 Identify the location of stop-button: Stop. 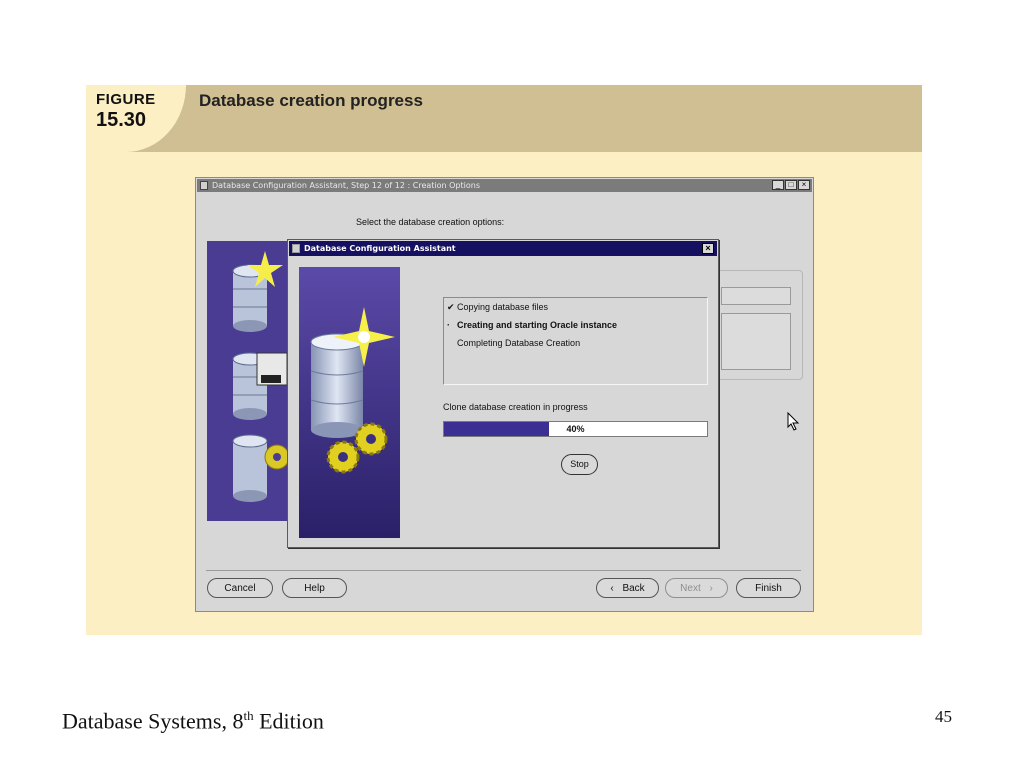
(579, 464).